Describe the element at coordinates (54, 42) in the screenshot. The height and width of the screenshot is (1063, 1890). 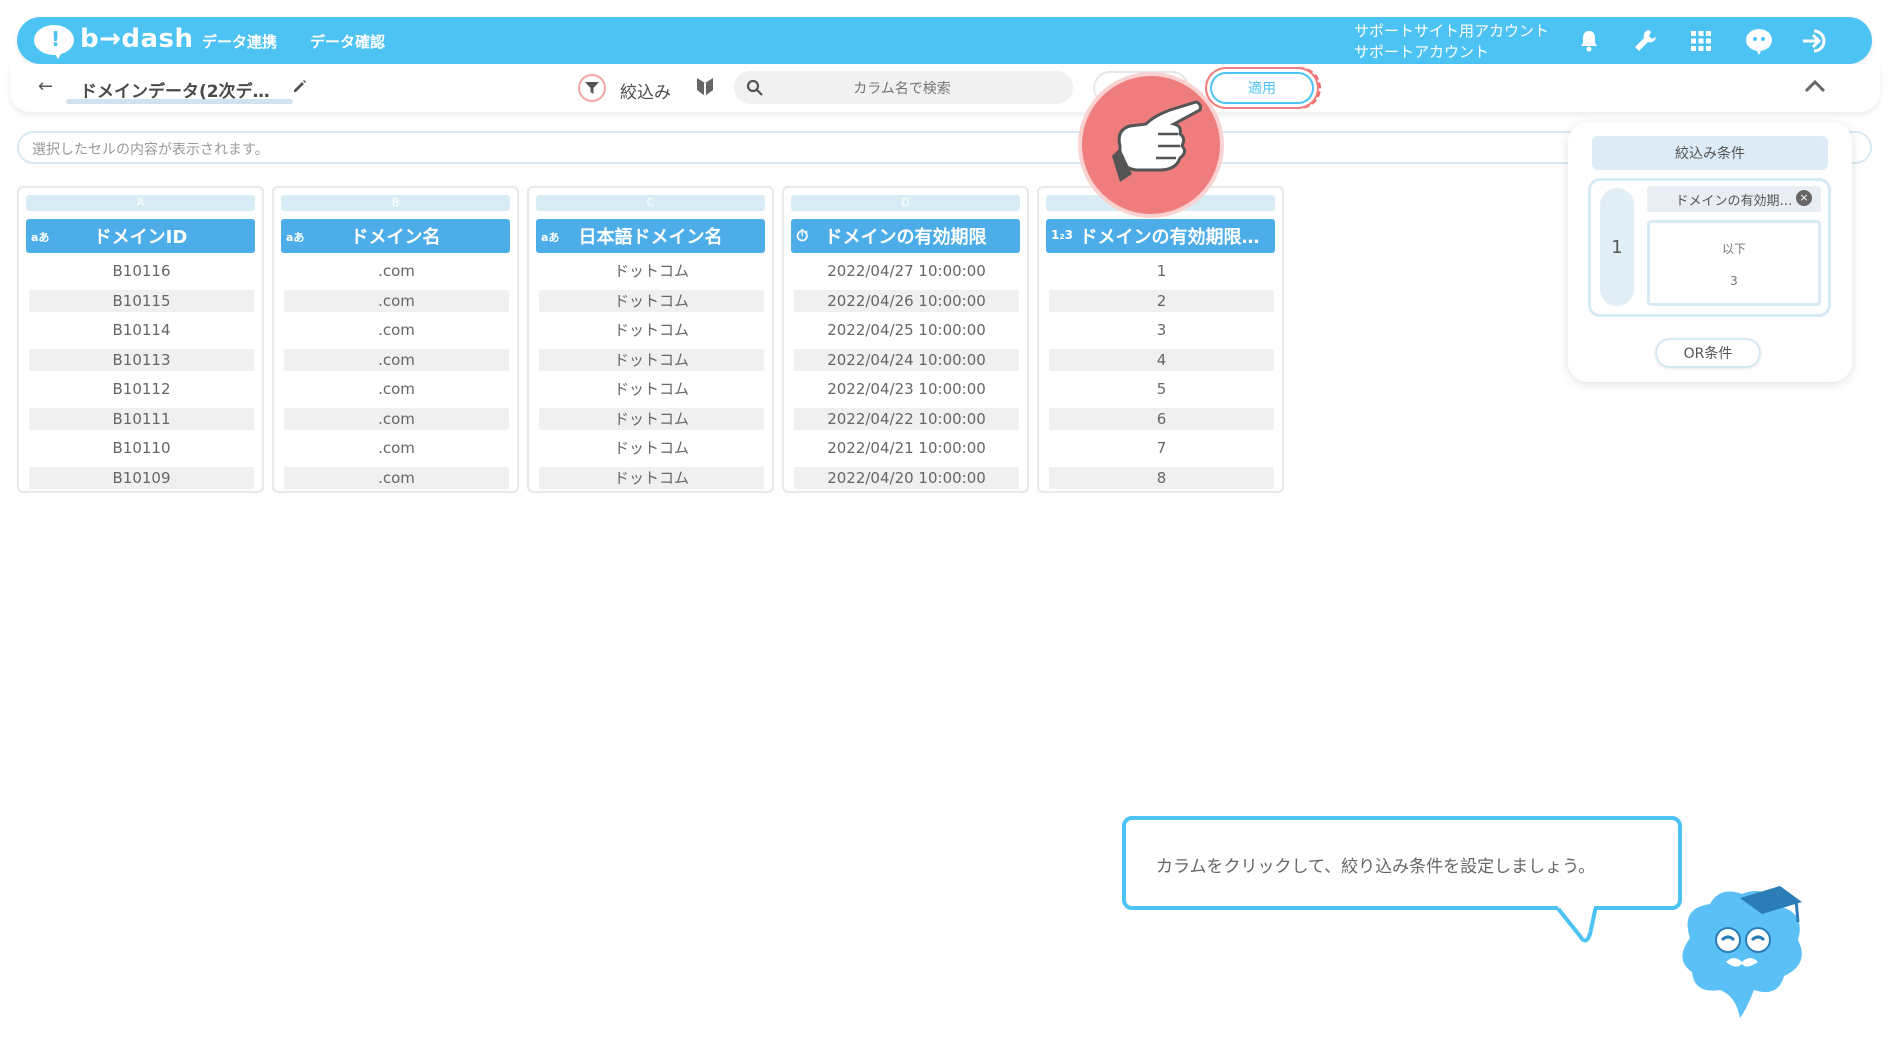
I see `logo-icon: !` at that location.